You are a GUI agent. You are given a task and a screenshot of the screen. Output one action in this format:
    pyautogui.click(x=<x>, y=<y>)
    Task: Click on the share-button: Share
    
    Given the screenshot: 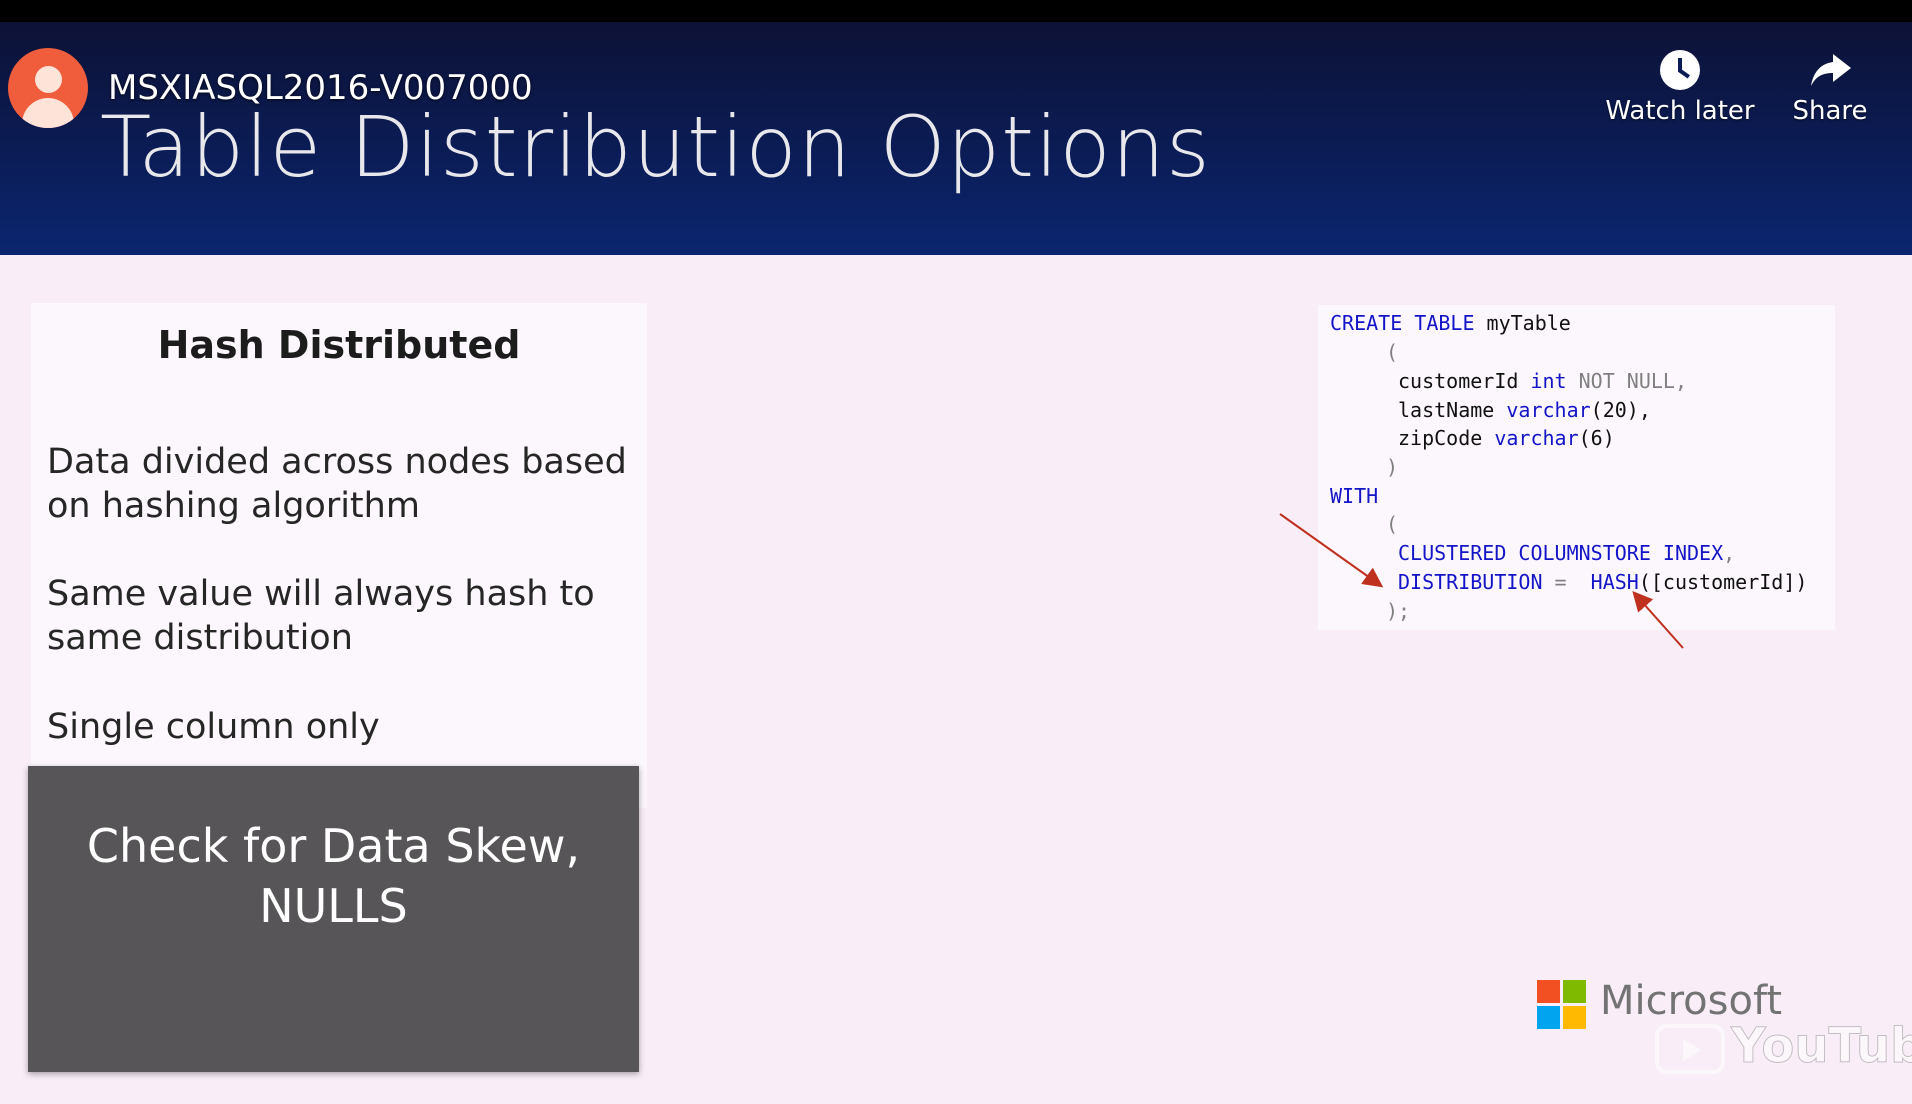 What is the action you would take?
    pyautogui.click(x=1830, y=88)
    